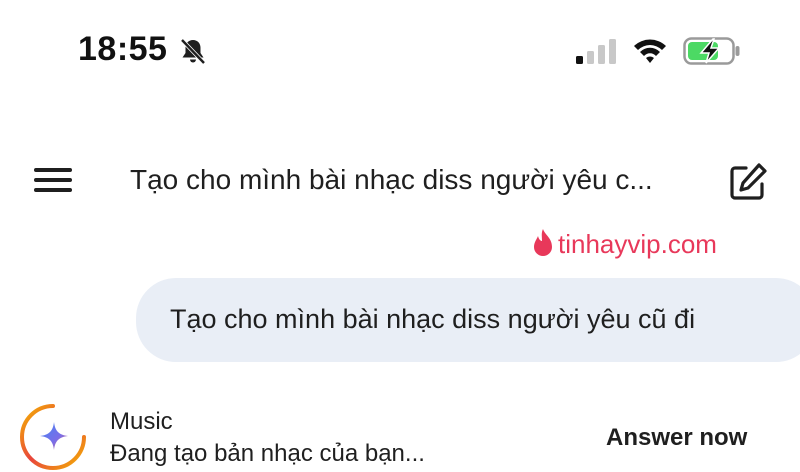 This screenshot has width=800, height=472. I want to click on edit-square-icon, so click(748, 182).